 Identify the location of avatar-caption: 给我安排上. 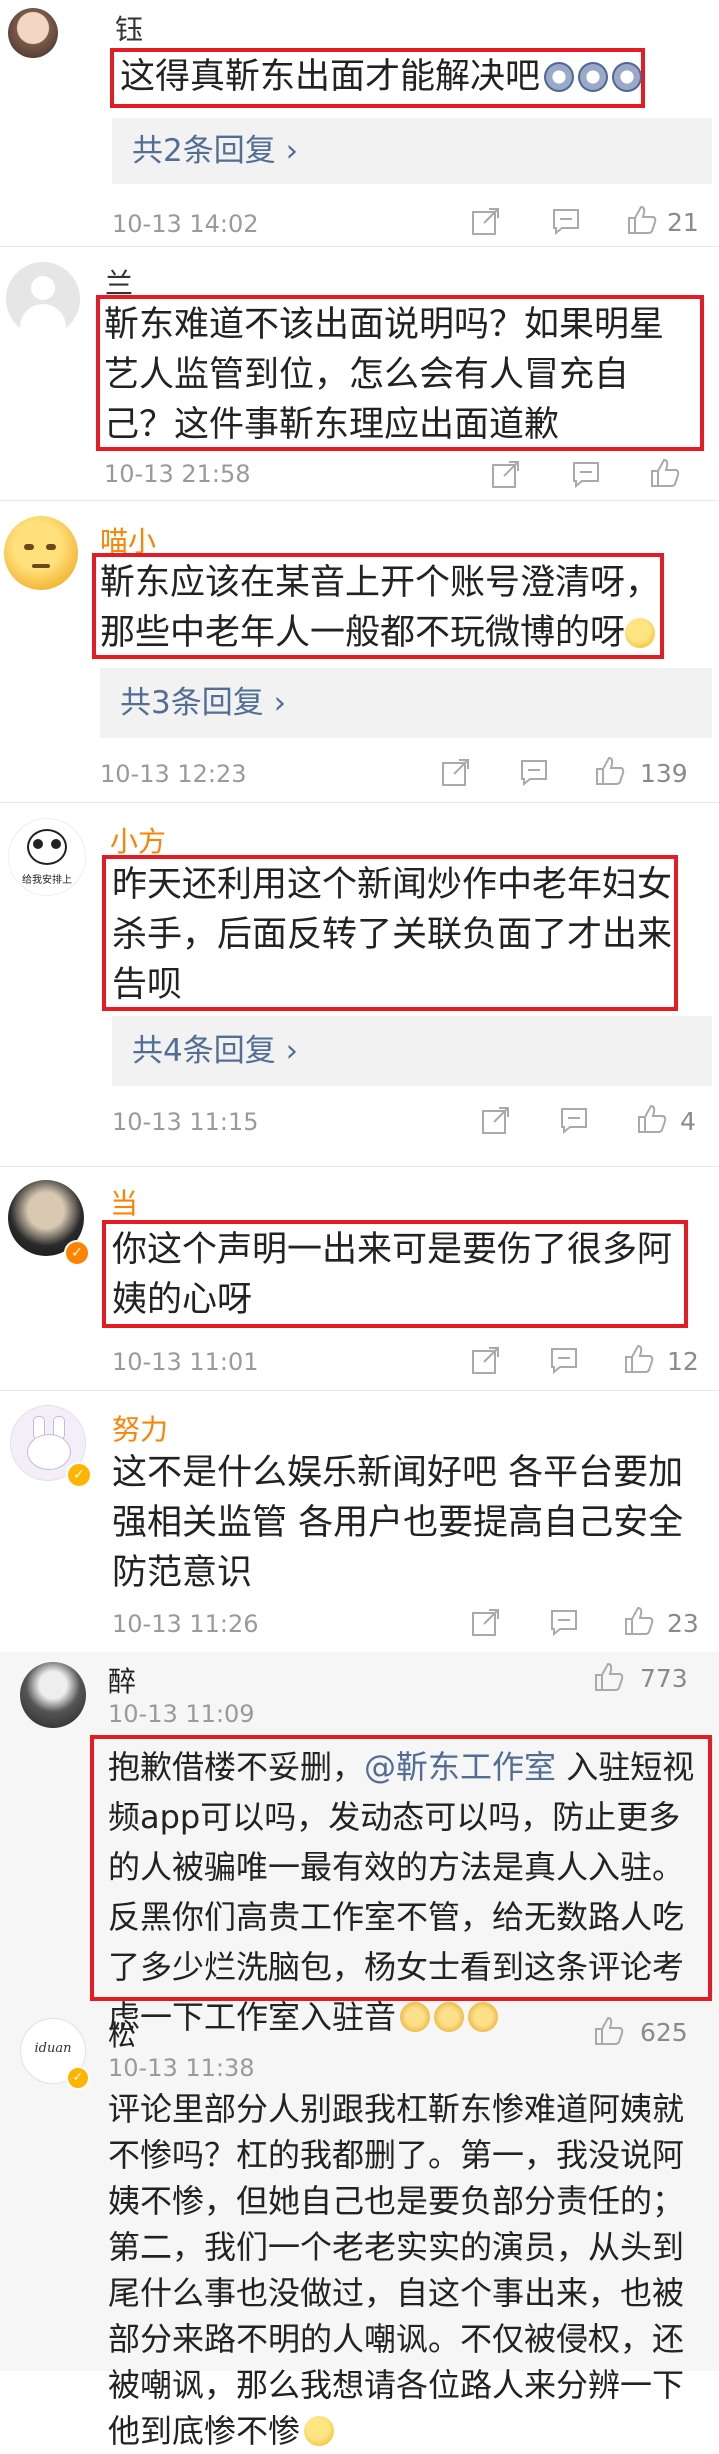
(47, 880).